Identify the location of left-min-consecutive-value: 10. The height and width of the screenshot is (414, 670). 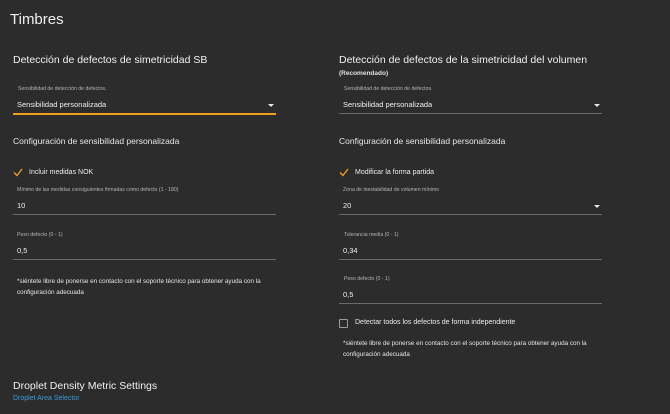
(21, 205).